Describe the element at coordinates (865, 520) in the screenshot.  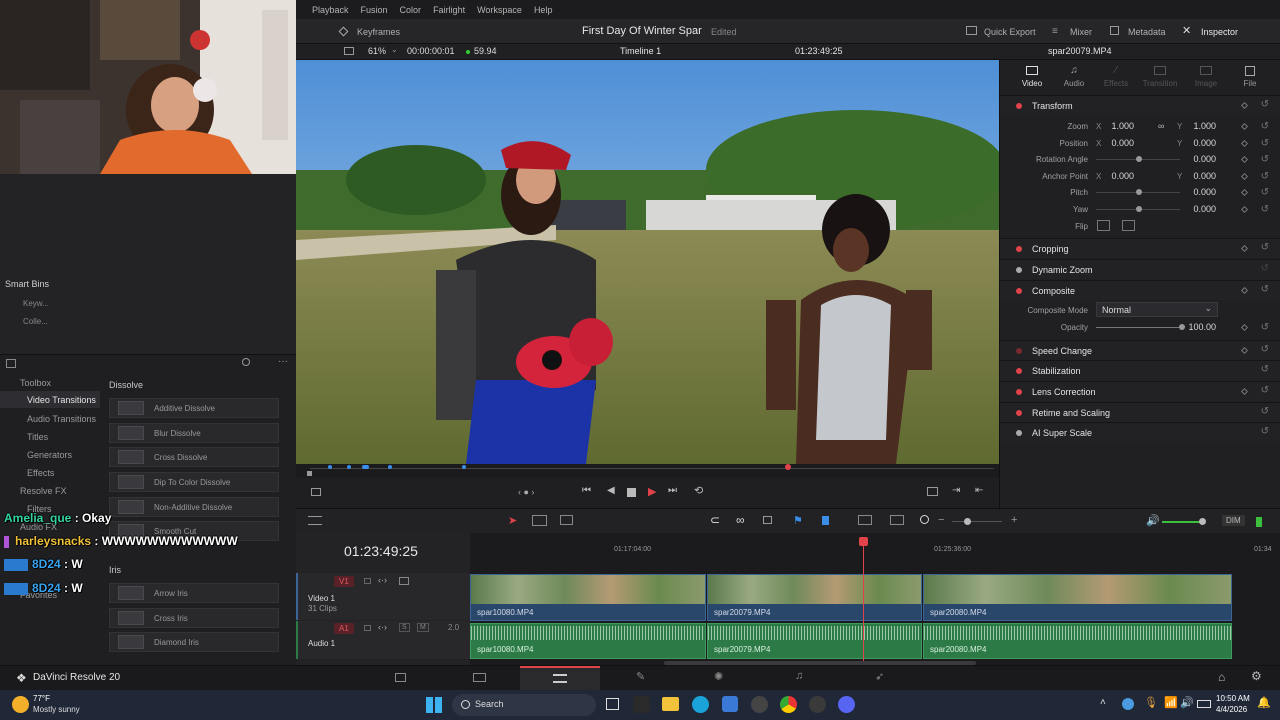
I see `zoom-fit-icon` at that location.